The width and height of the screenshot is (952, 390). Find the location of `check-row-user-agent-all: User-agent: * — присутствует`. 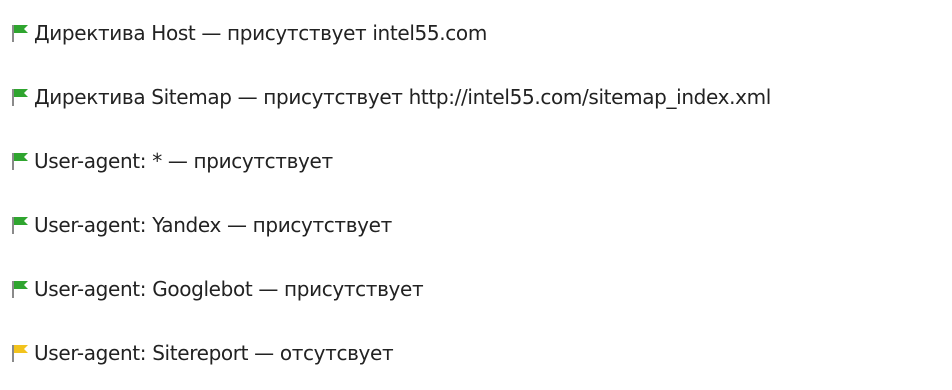

check-row-user-agent-all: User-agent: * — присутствует is located at coordinates (171, 161).